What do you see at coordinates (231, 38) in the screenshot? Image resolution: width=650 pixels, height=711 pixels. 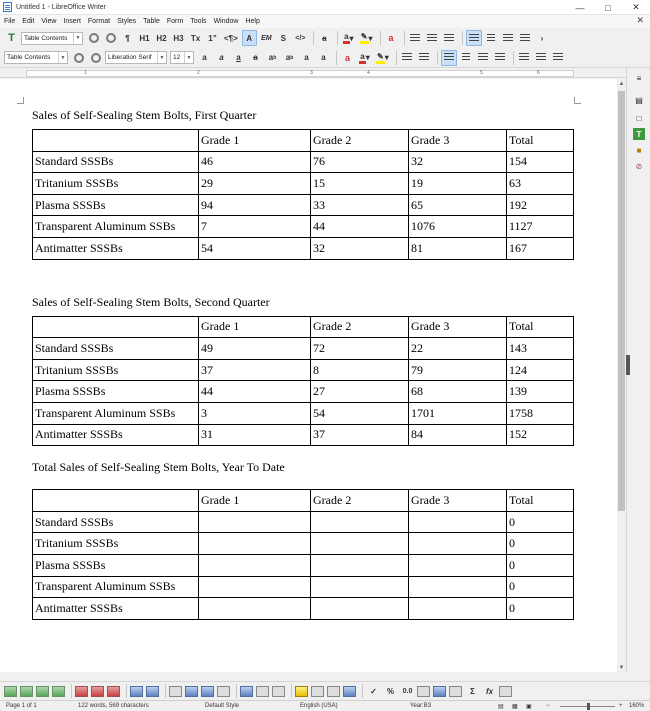 I see `preformatted-button: <¶>` at bounding box center [231, 38].